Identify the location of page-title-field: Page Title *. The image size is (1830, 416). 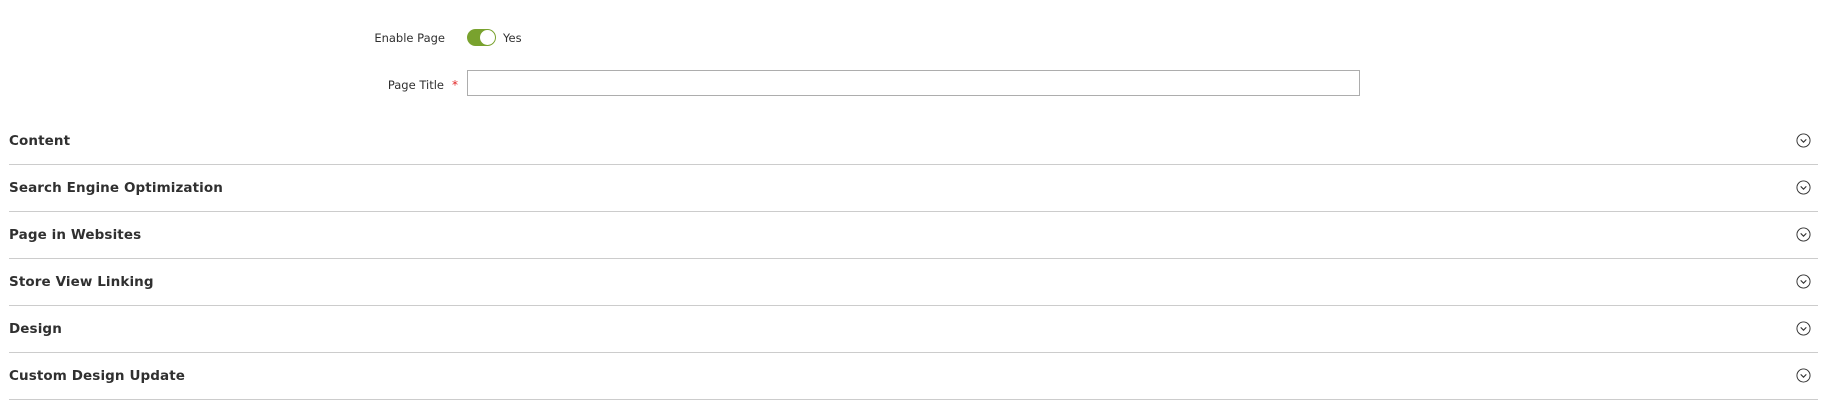
(915, 84).